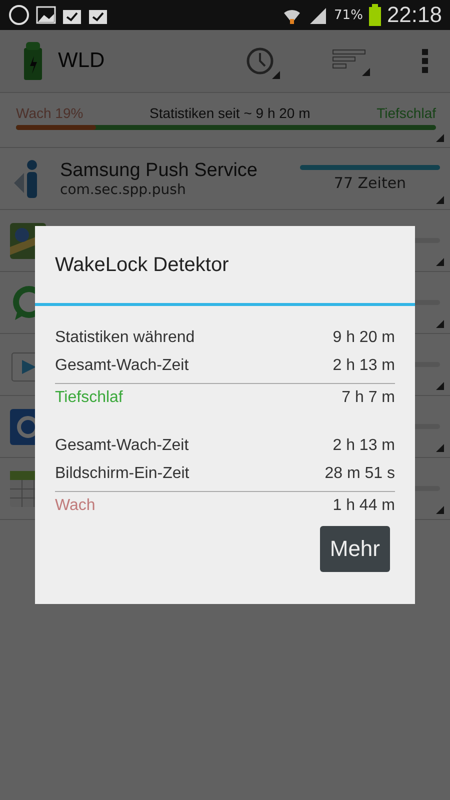  What do you see at coordinates (81, 61) in the screenshot?
I see `app-title: WLD` at bounding box center [81, 61].